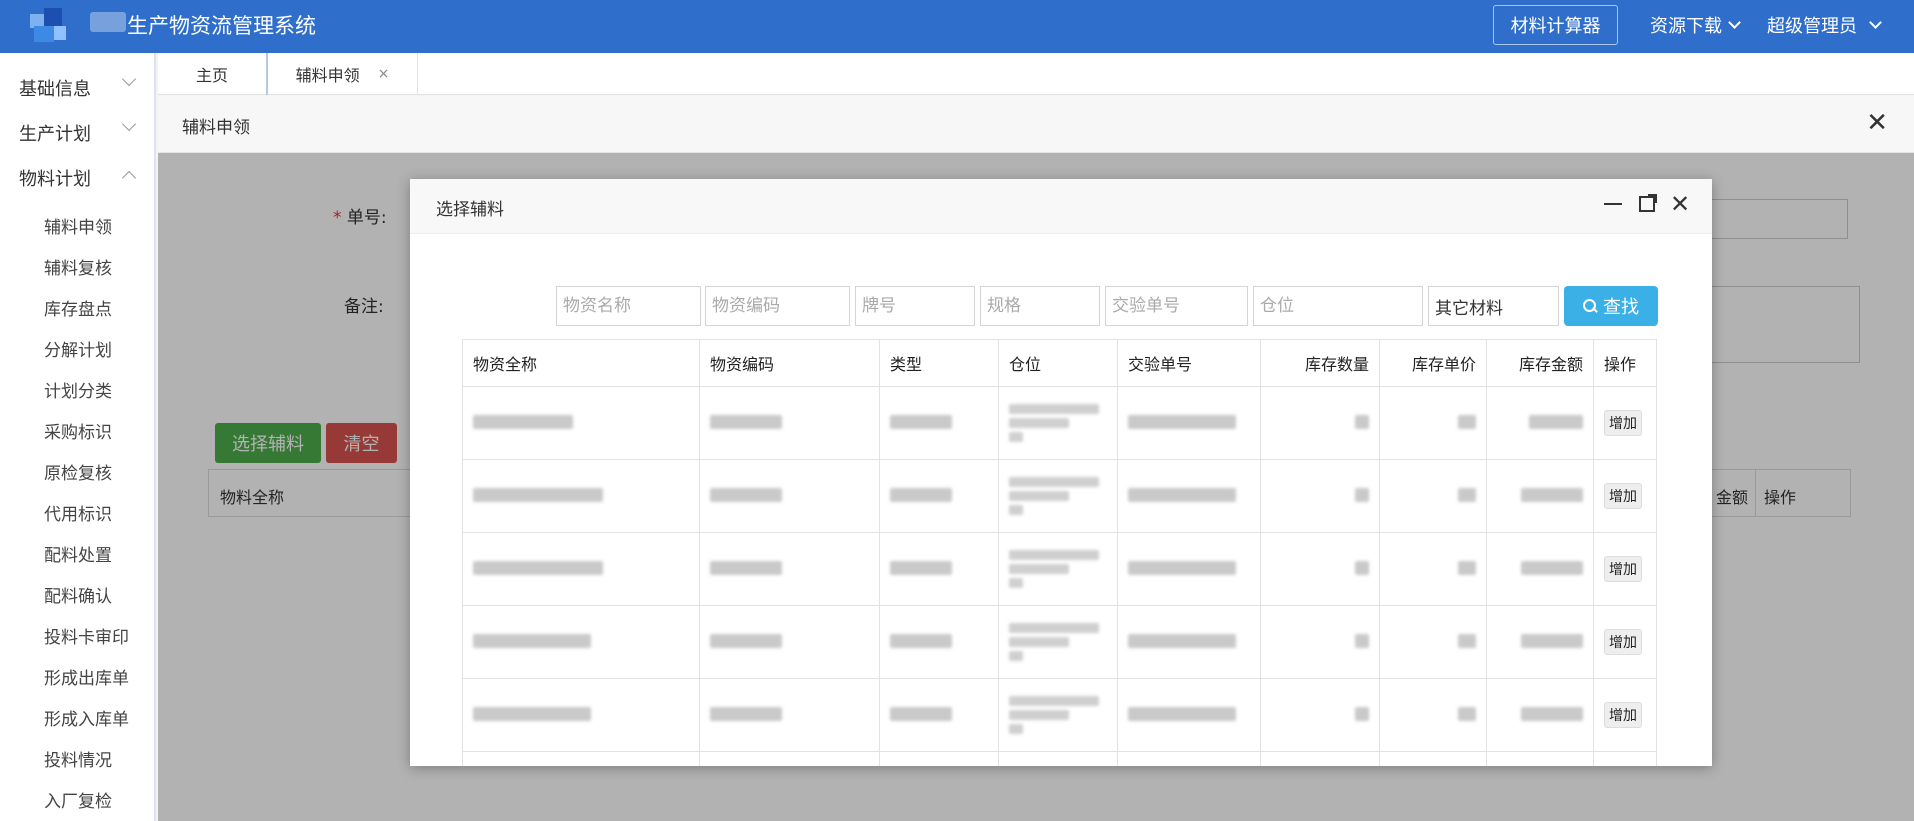  I want to click on column-header: 交验单号, so click(1189, 363).